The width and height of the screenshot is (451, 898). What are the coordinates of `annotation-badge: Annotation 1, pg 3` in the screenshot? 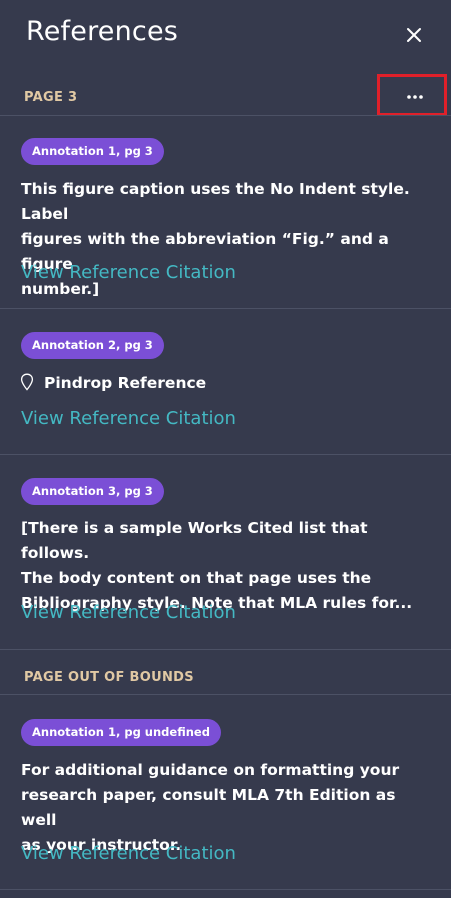 It's located at (92, 151).